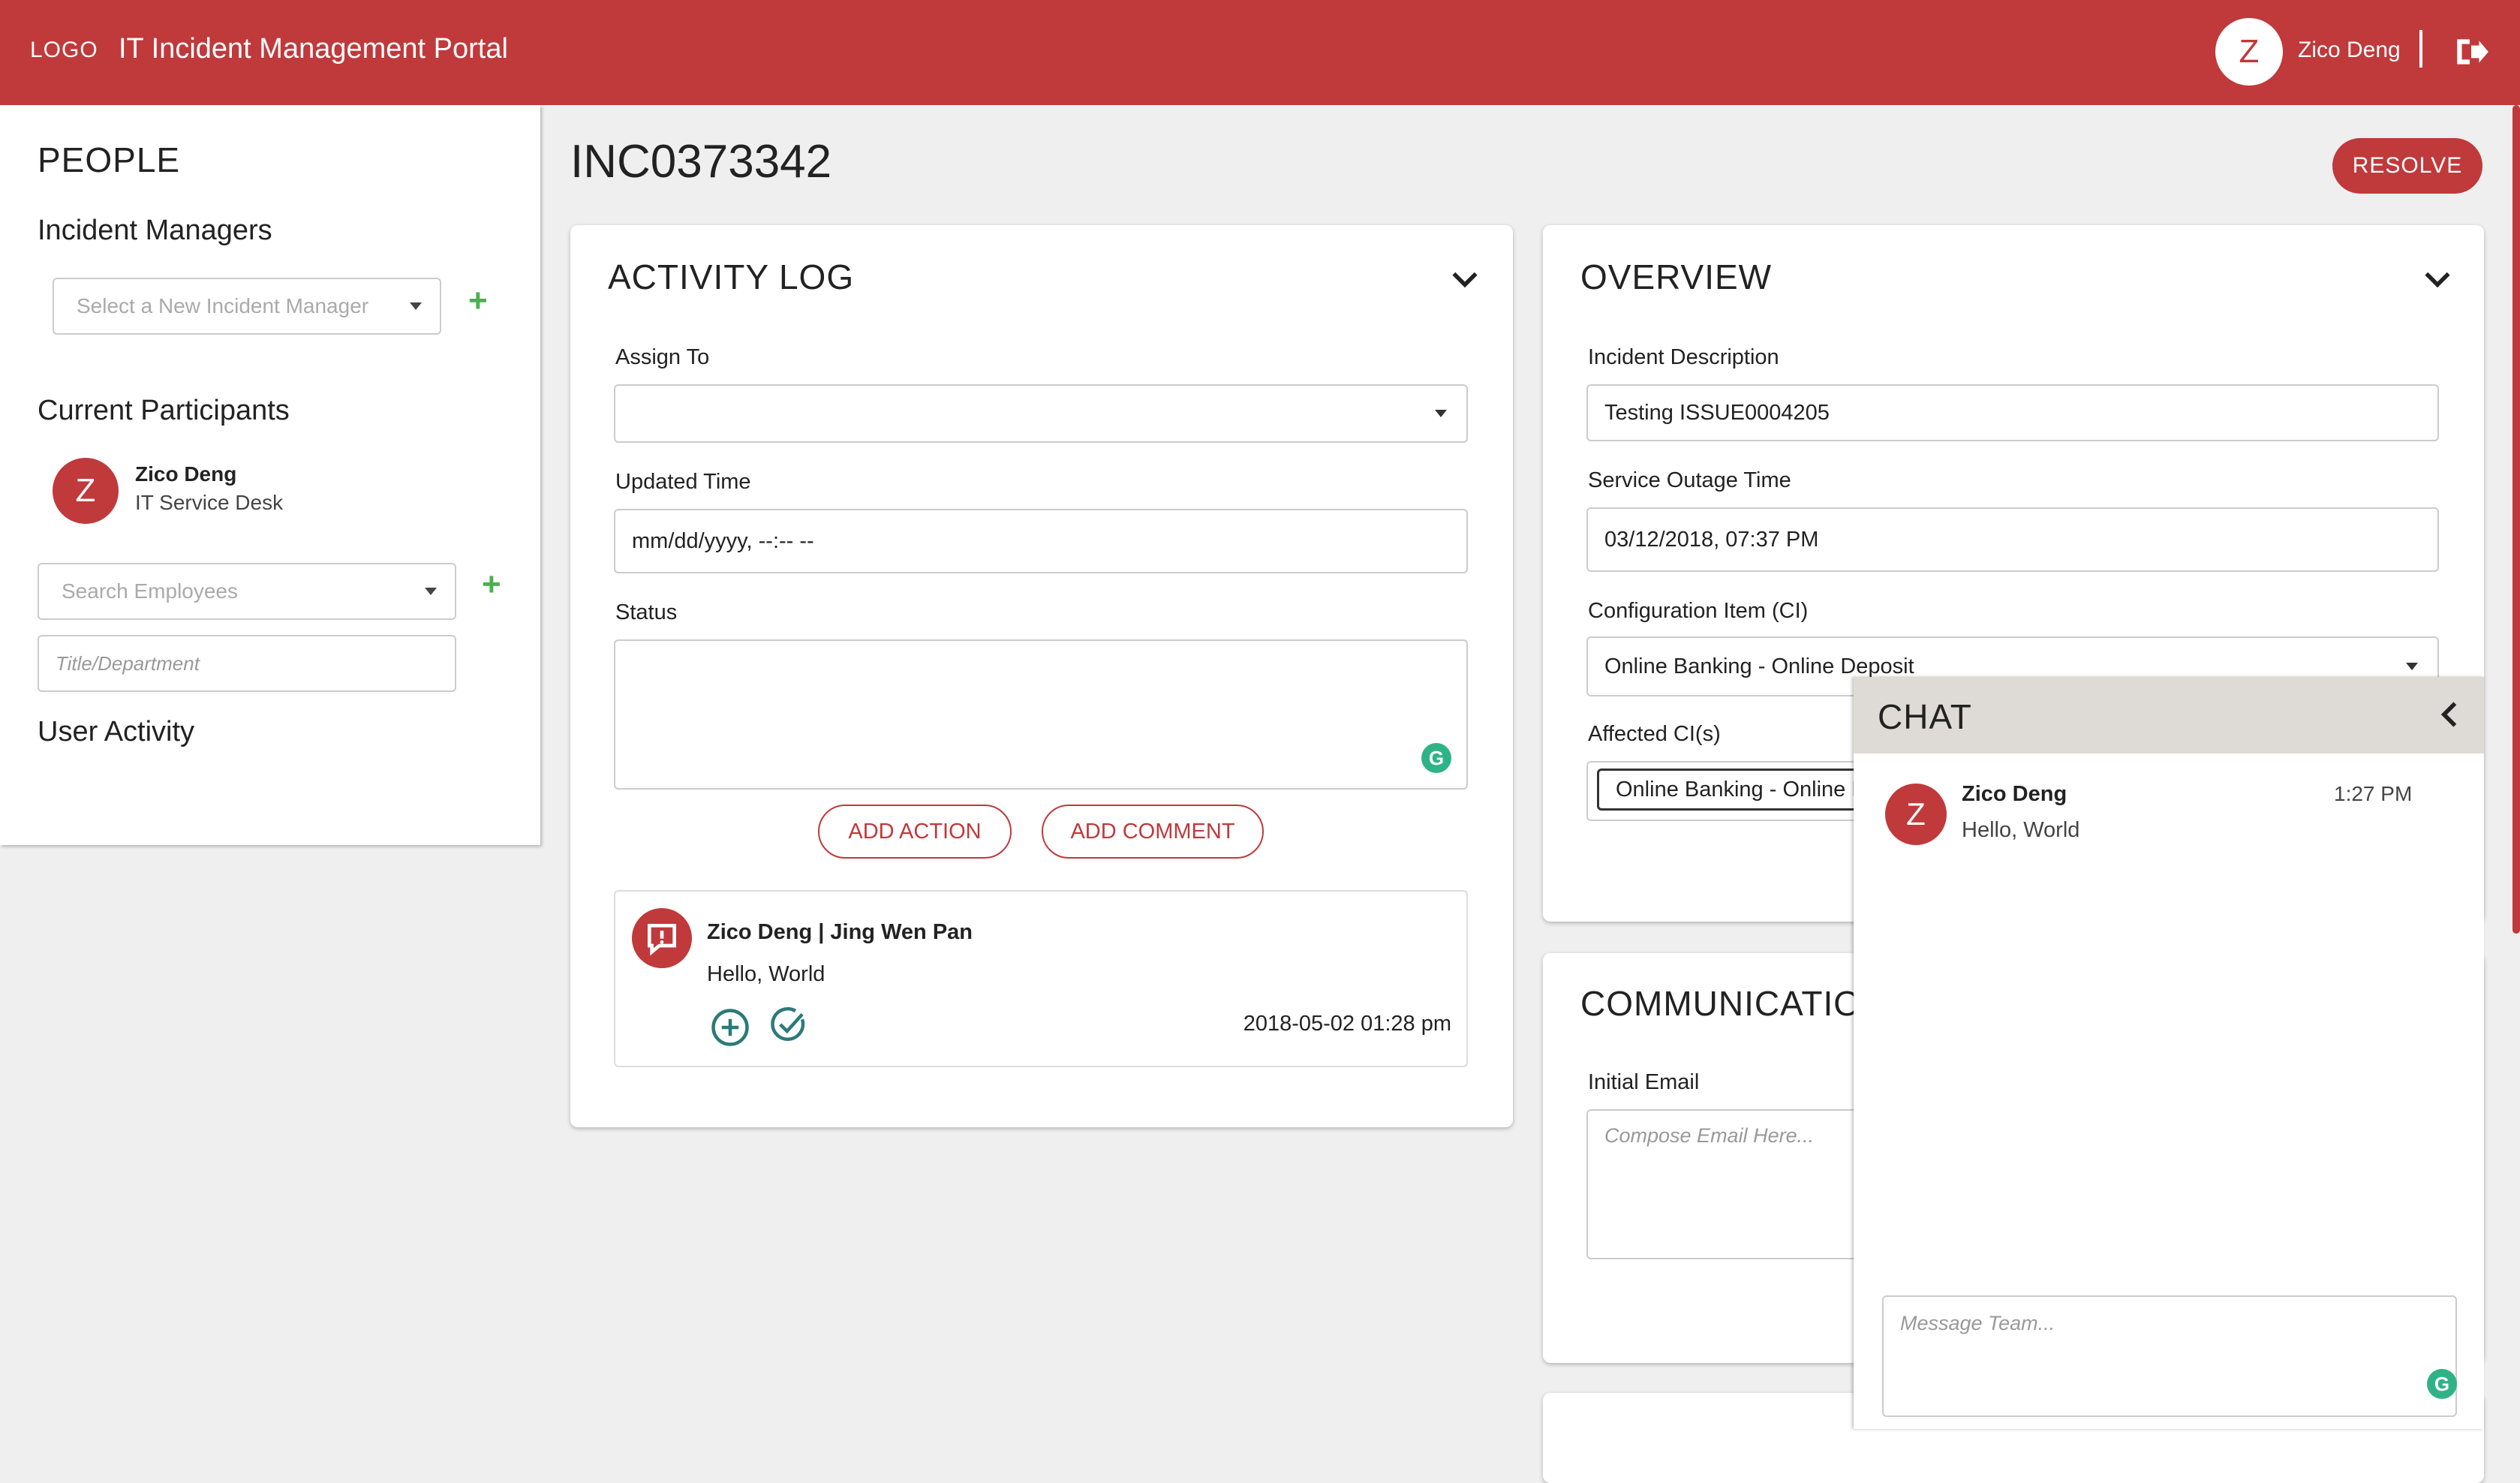  I want to click on log-entry-message: Hello, World, so click(766, 974).